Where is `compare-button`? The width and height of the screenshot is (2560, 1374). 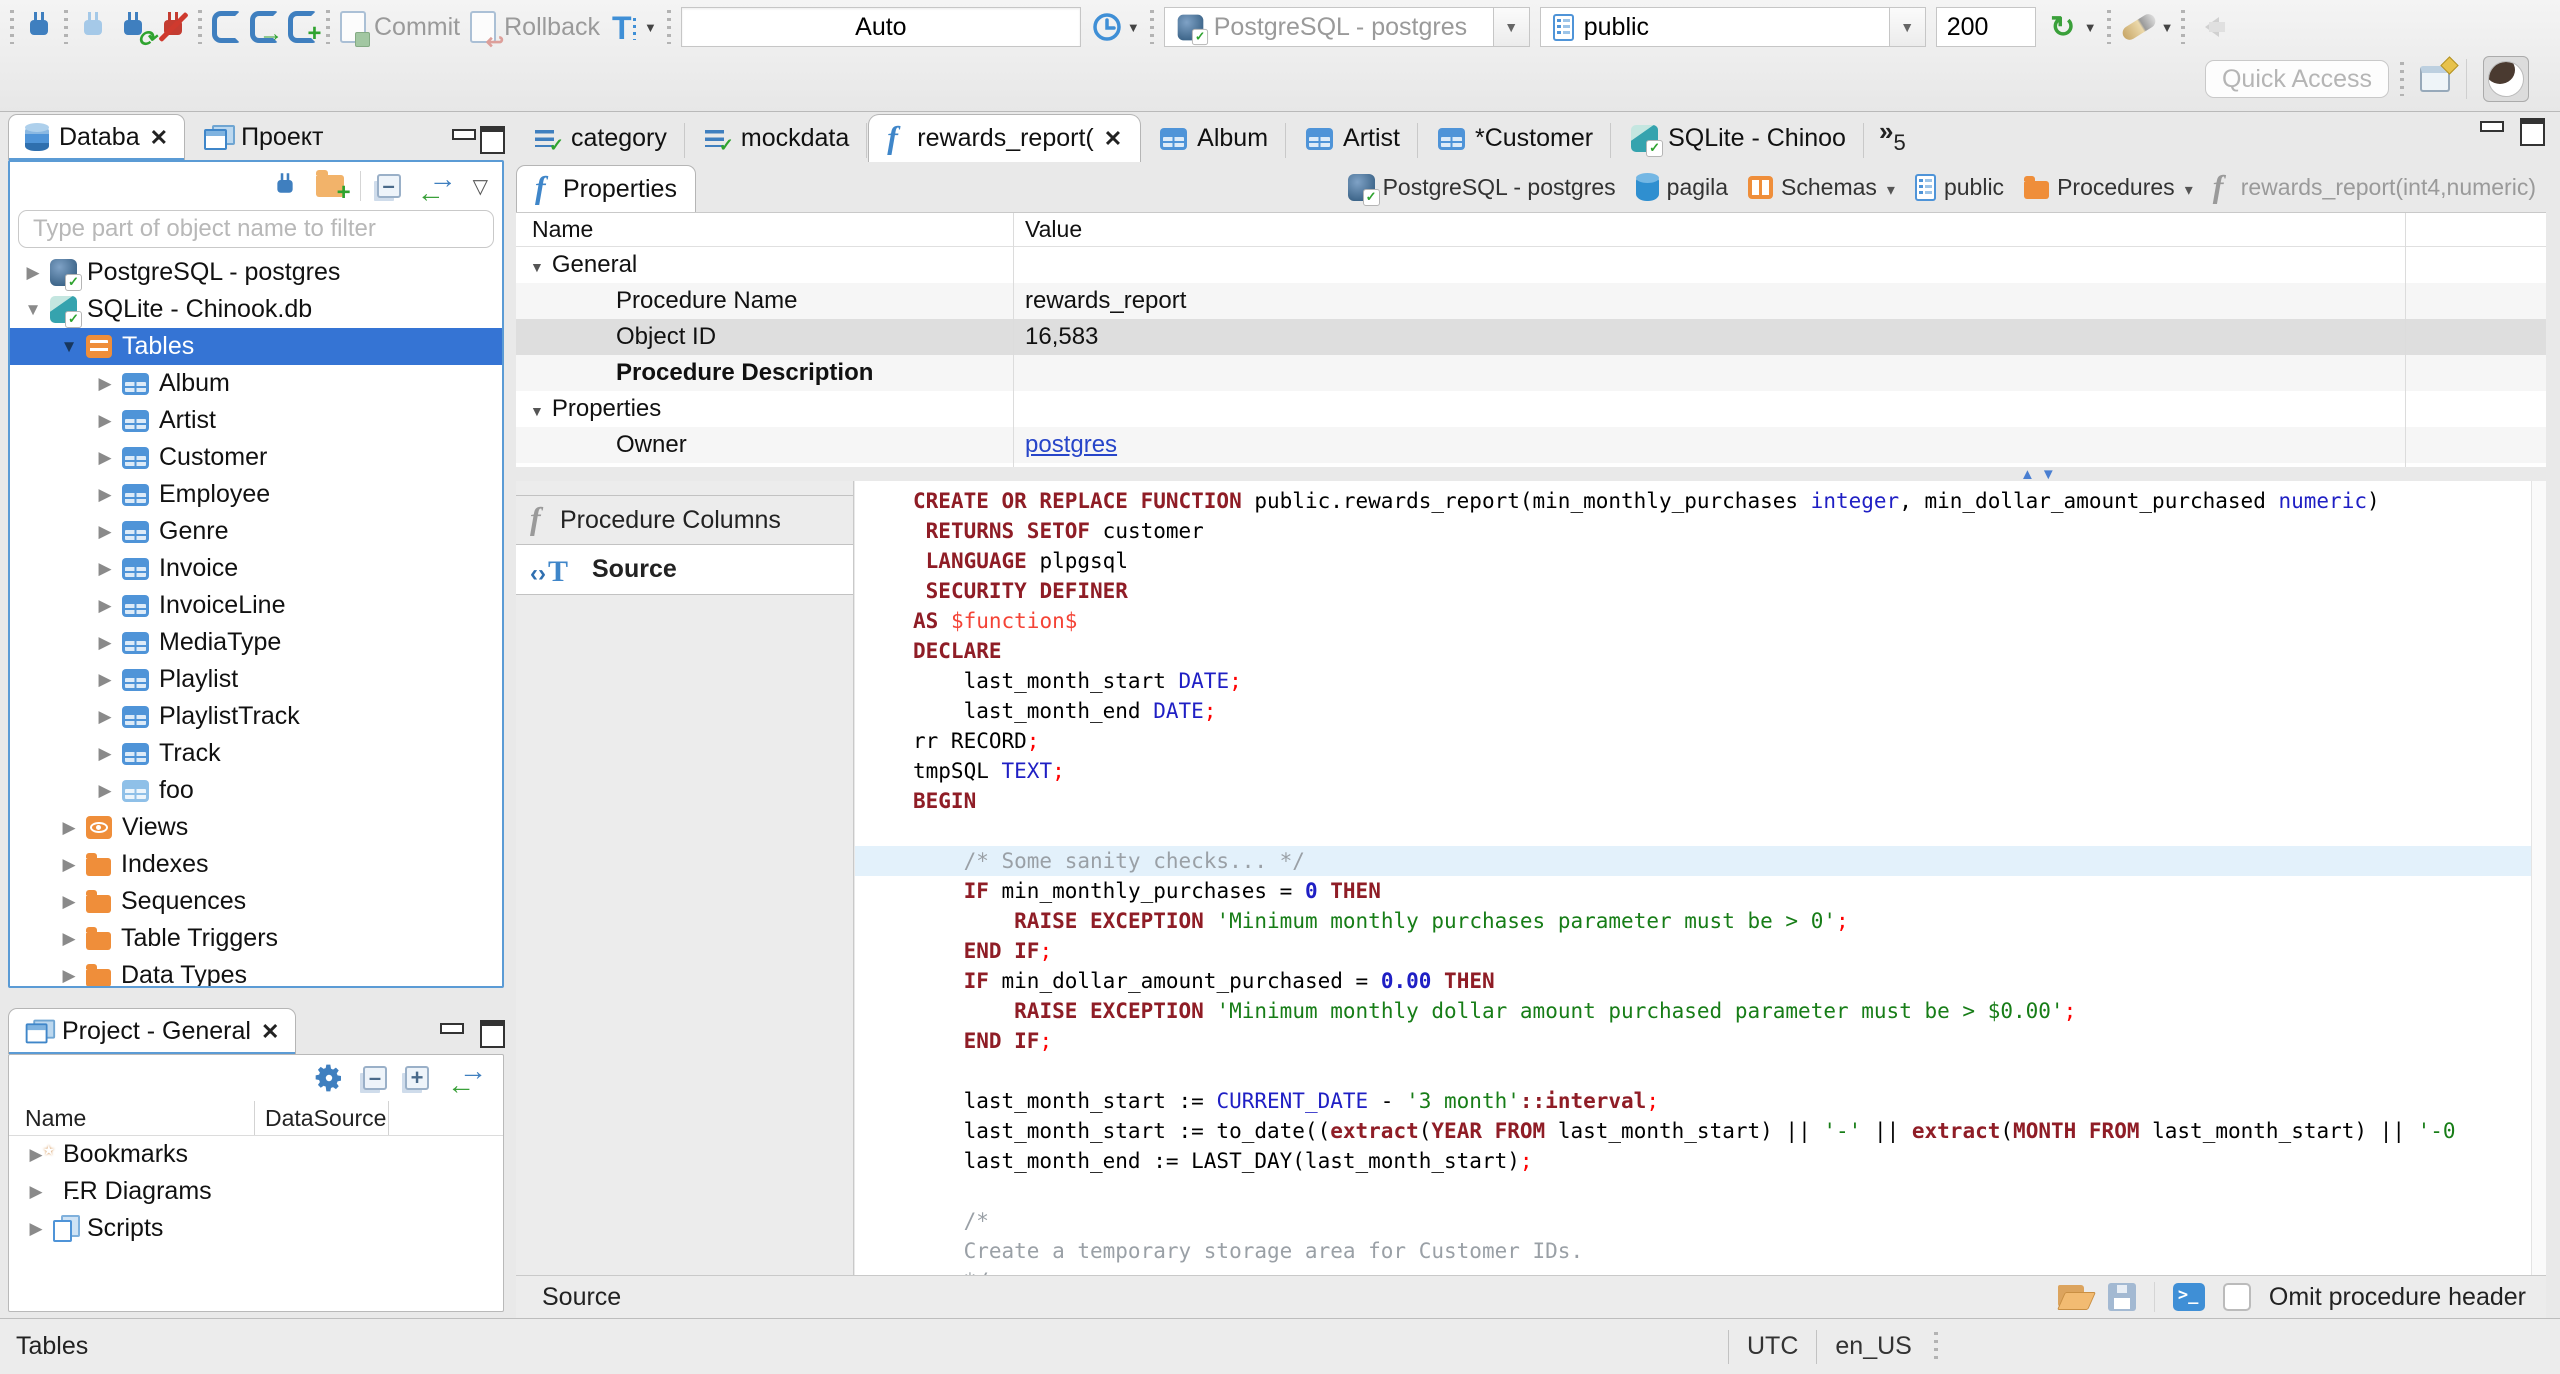 compare-button is located at coordinates (2145, 27).